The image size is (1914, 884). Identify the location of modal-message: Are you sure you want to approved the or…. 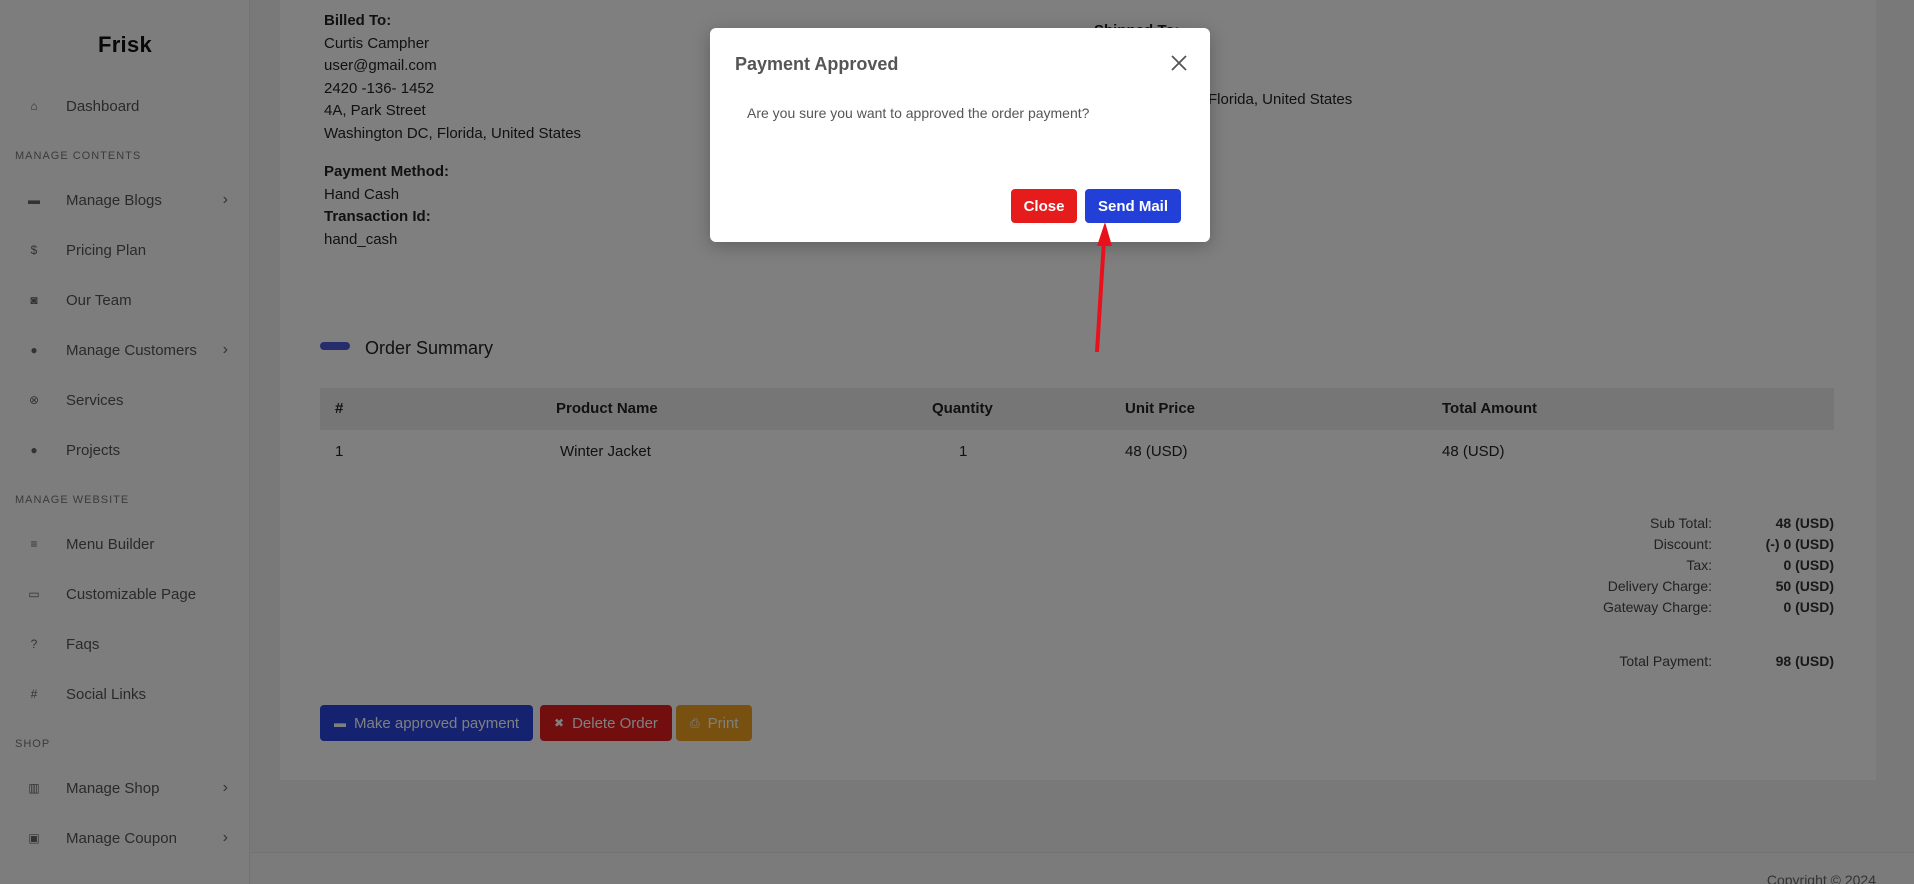
(918, 113).